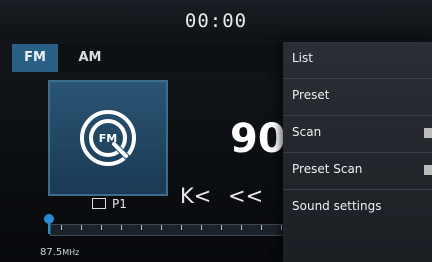 The width and height of the screenshot is (432, 262). I want to click on tab-am: AM, so click(90, 58).